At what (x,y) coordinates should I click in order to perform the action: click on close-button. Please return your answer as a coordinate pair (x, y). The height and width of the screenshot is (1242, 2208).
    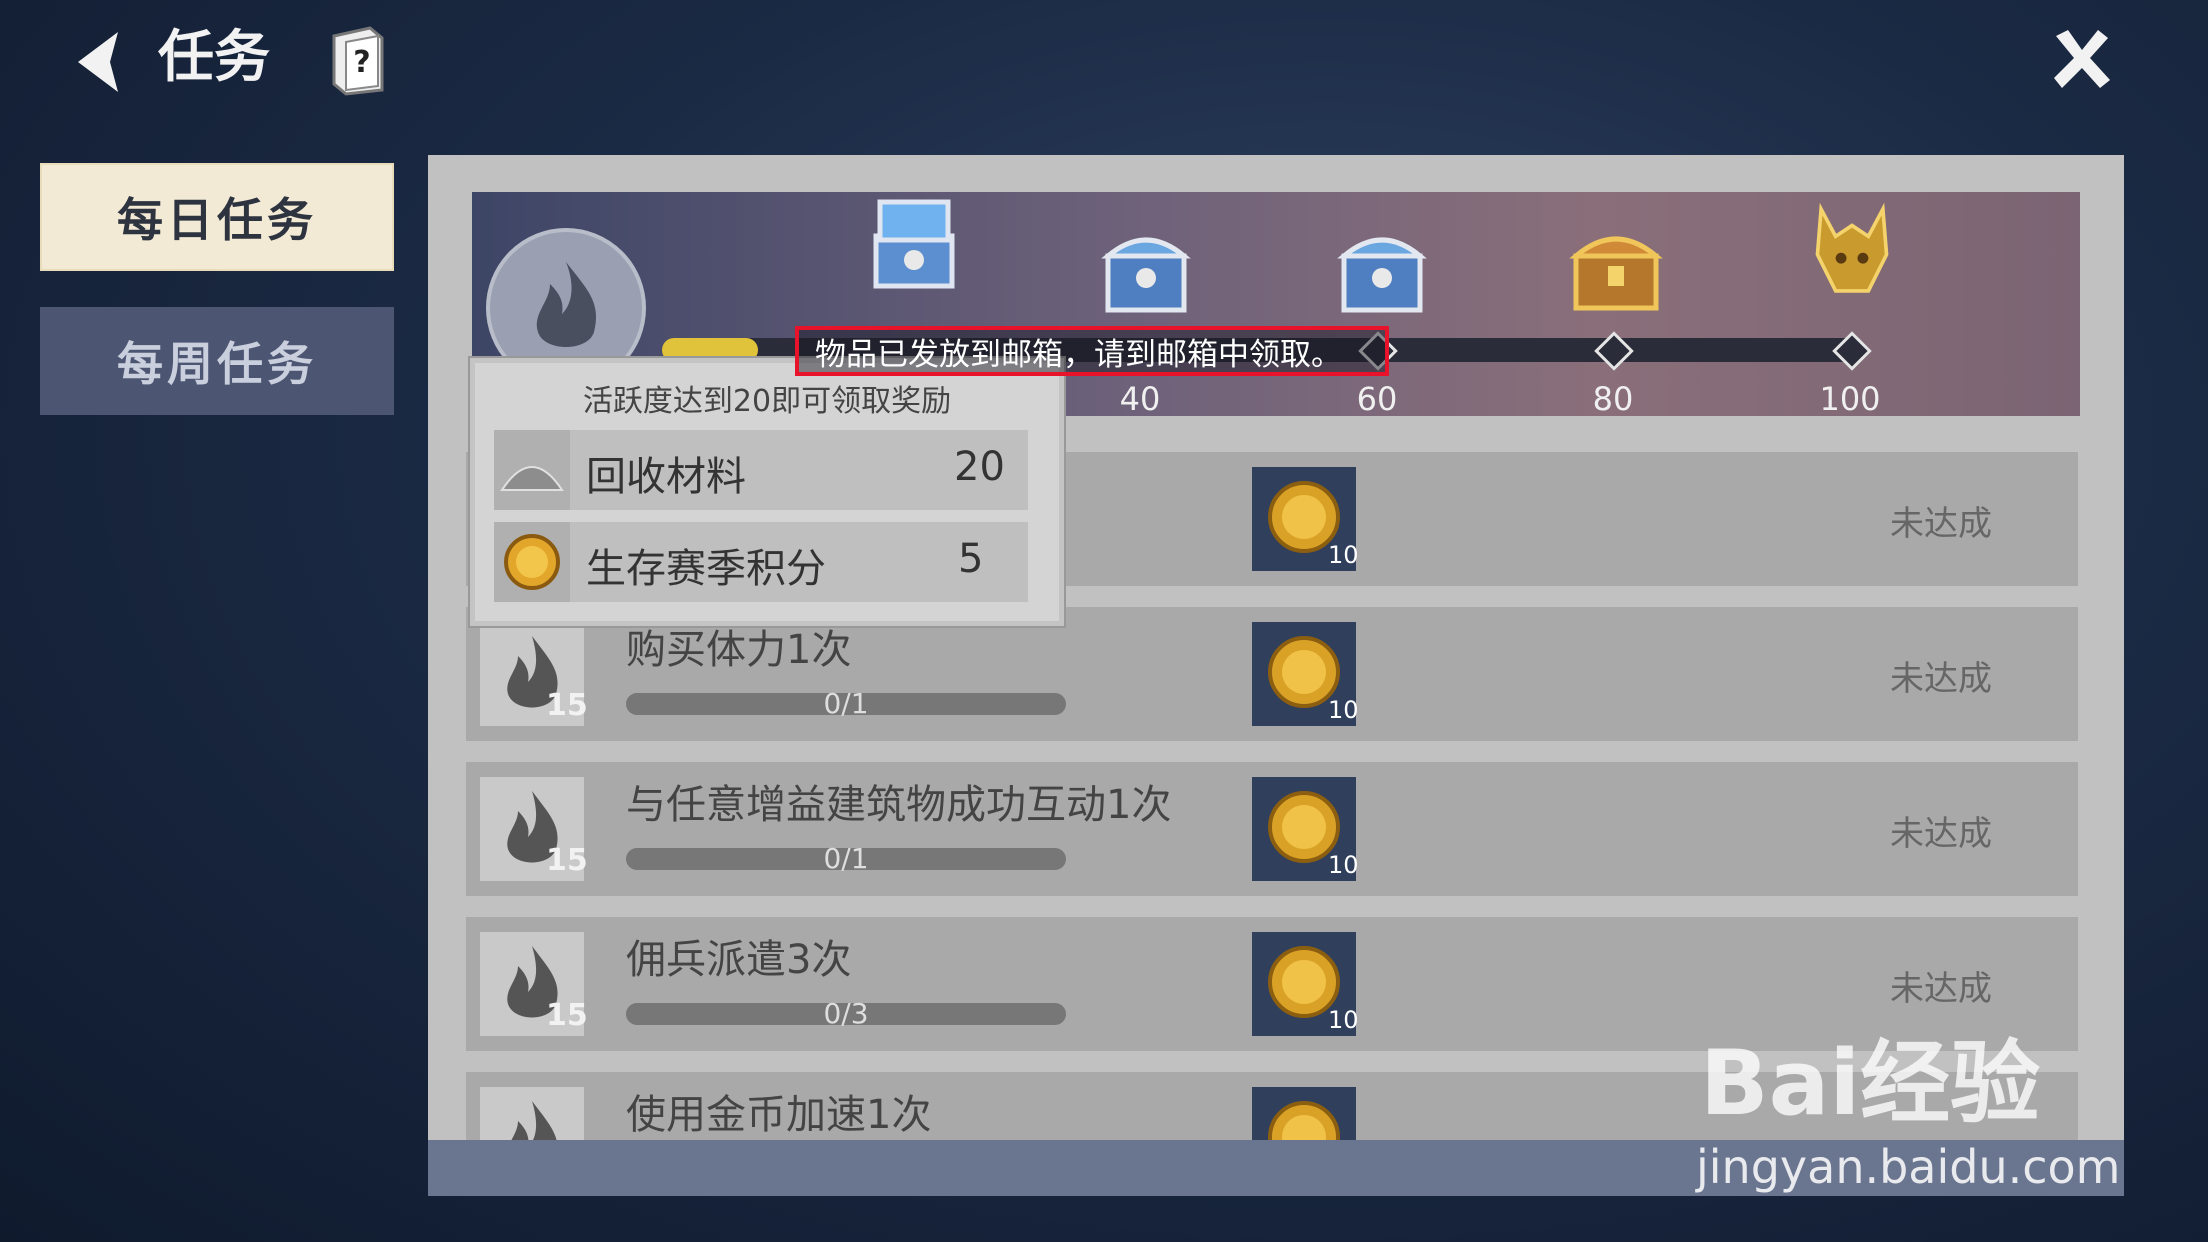
    Looking at the image, I should click on (2082, 58).